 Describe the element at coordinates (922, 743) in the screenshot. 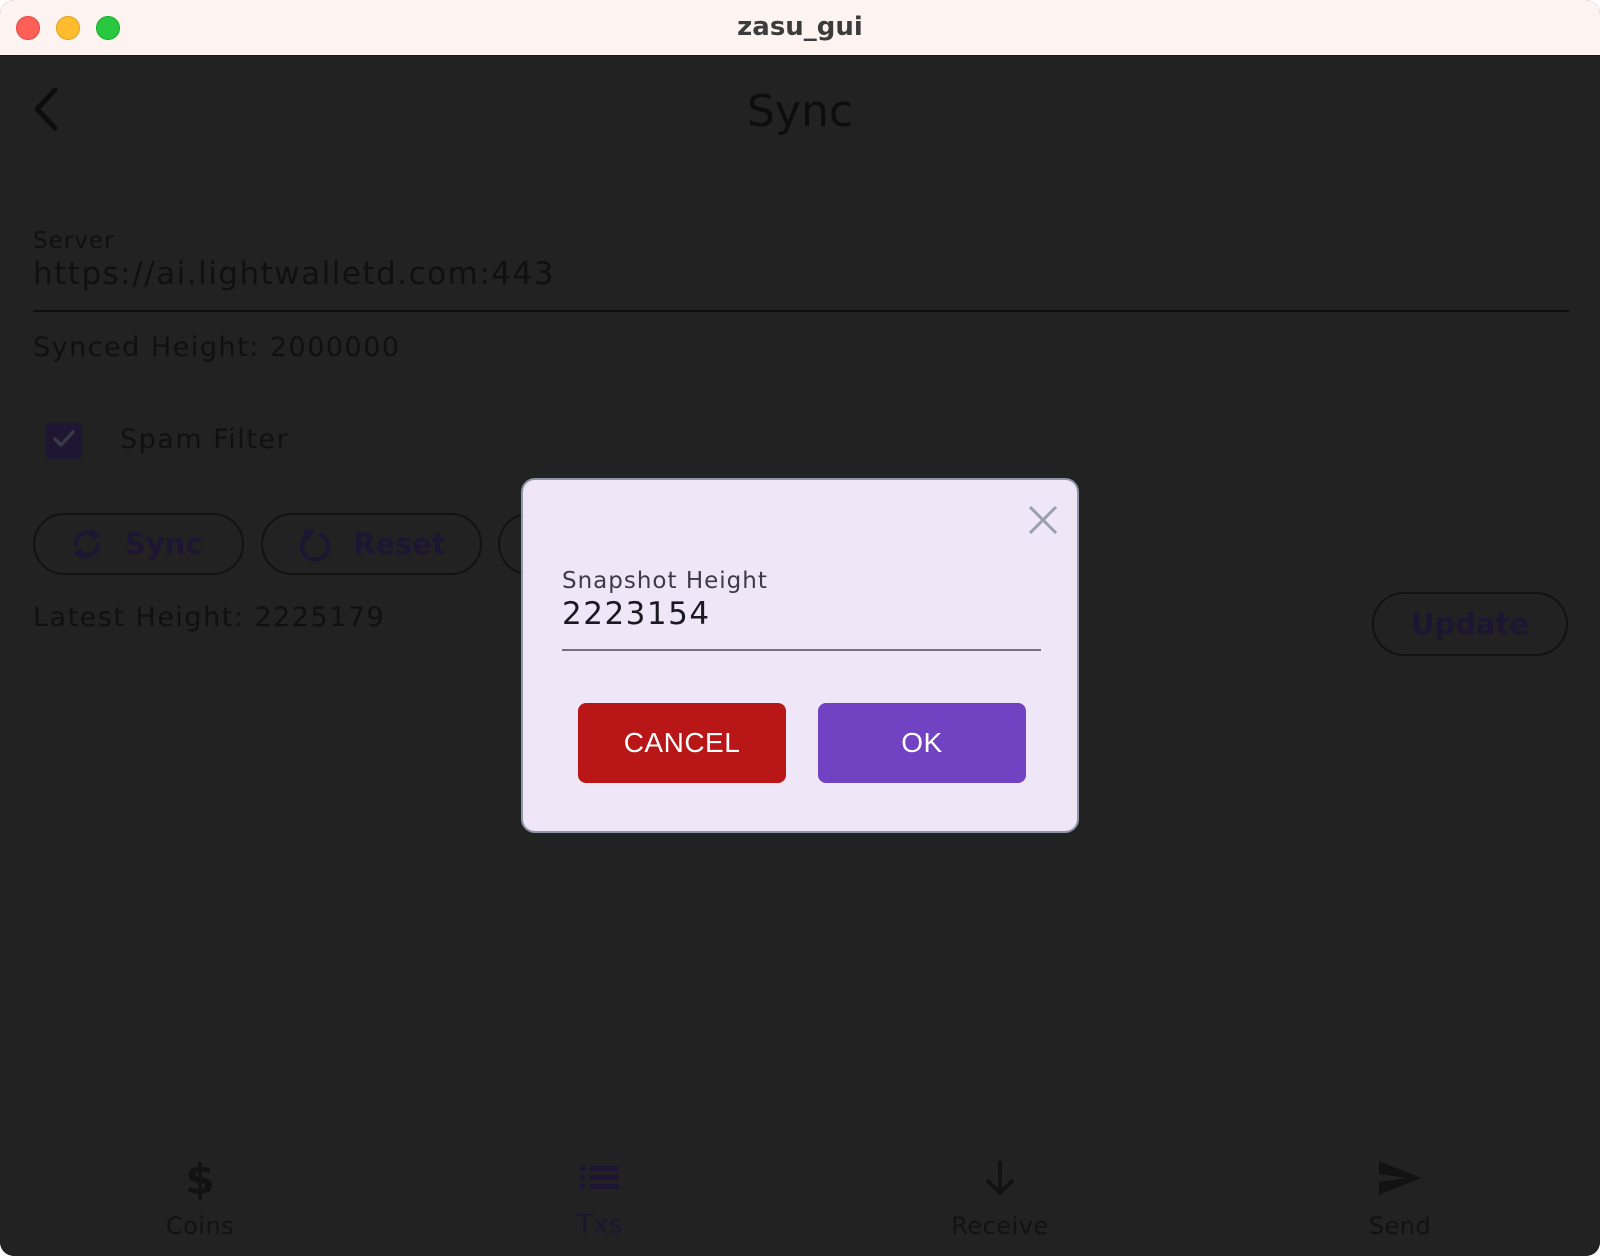

I see `ok-button: OK` at that location.